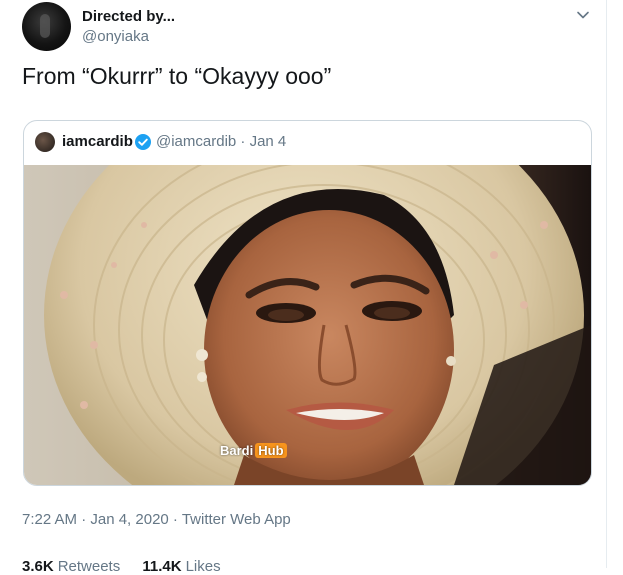 This screenshot has width=623, height=575. What do you see at coordinates (162, 566) in the screenshot?
I see `likes-count: 11.4K` at bounding box center [162, 566].